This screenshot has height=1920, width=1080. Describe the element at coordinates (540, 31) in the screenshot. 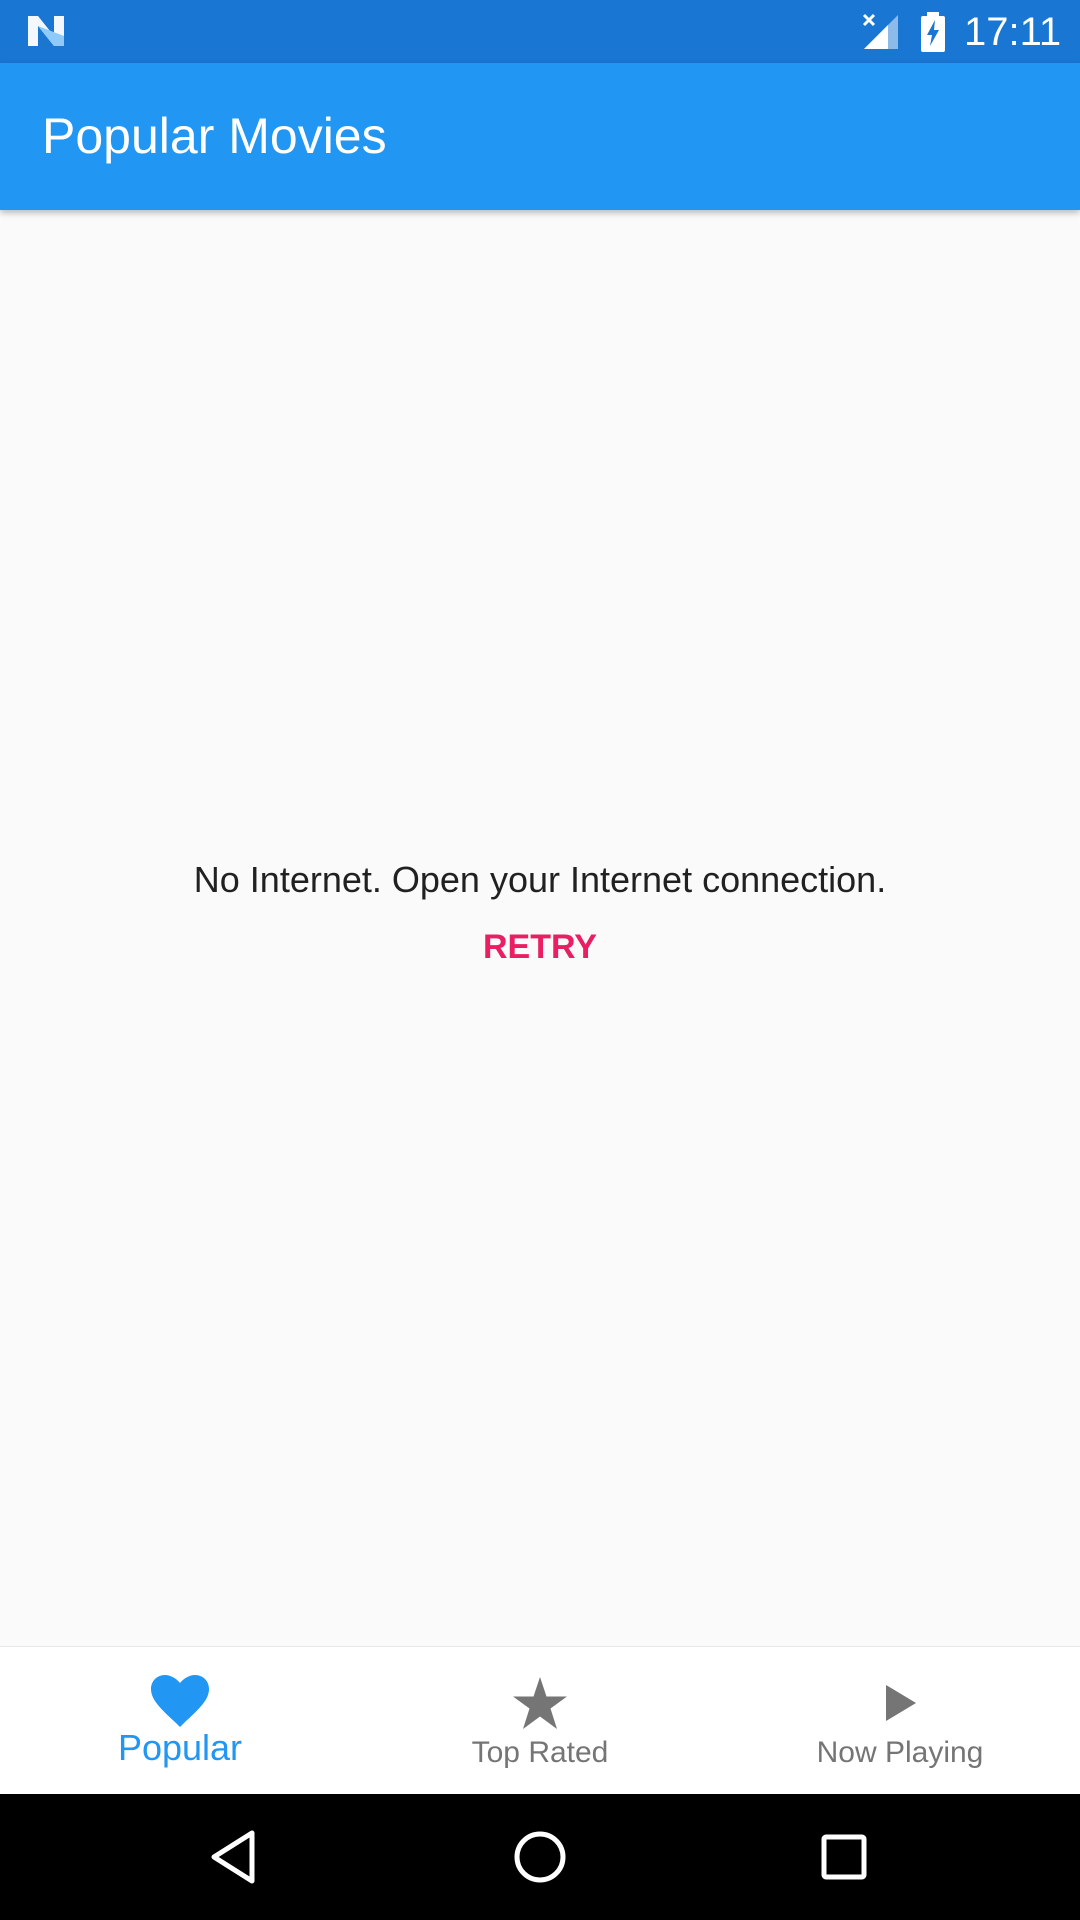

I see `status-bar: 17:11` at that location.